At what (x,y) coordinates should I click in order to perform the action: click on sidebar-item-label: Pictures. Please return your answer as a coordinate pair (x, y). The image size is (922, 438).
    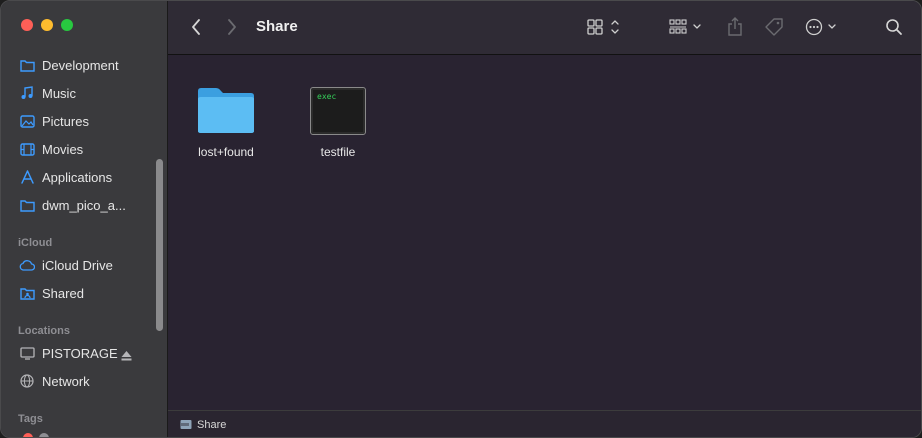
    Looking at the image, I should click on (65, 121).